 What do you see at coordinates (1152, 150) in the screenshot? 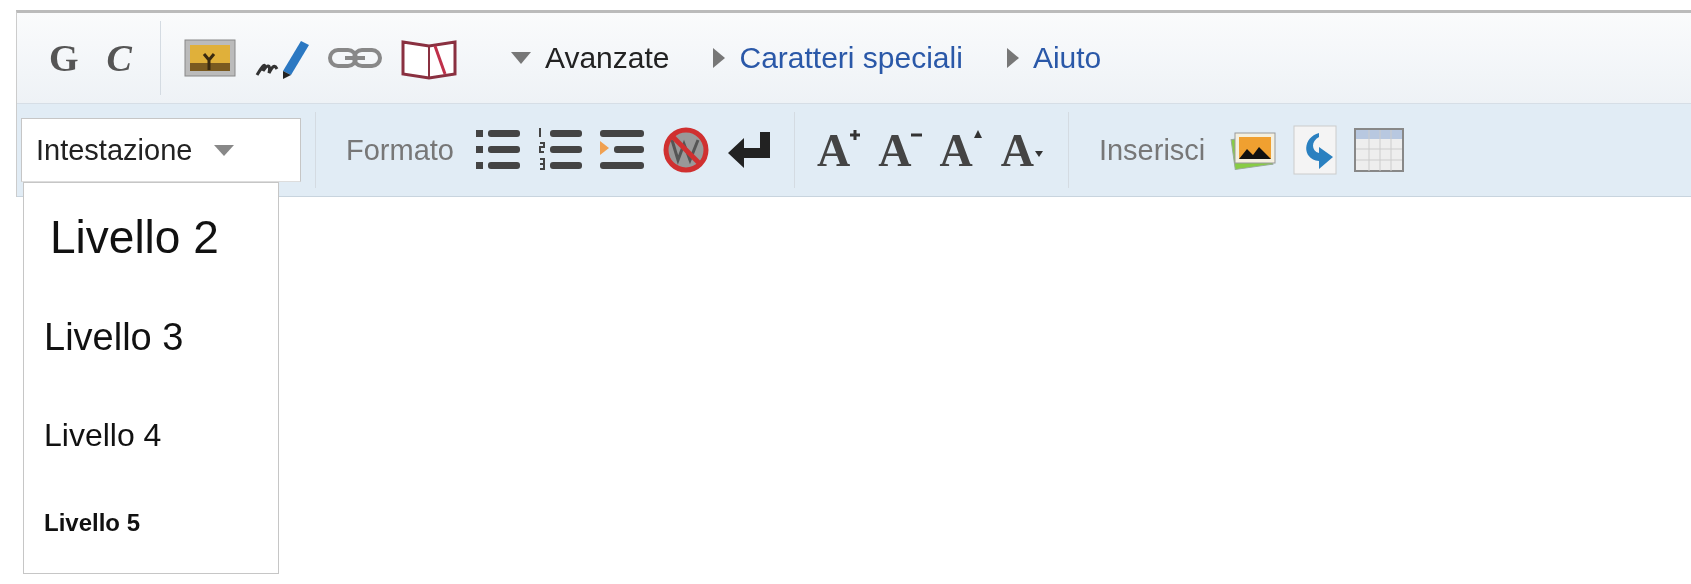
I see `group-label: Inserisci` at bounding box center [1152, 150].